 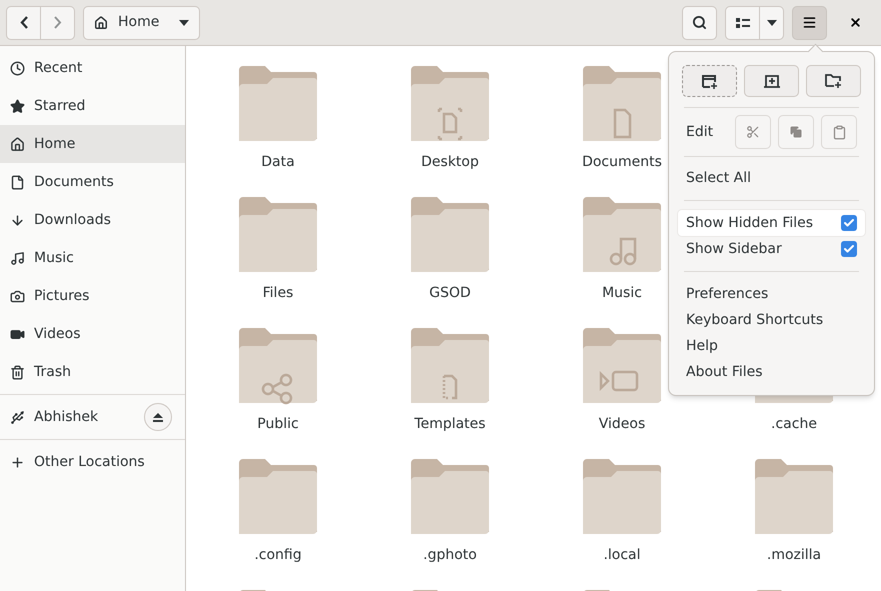 I want to click on sidebar-item: Documents, so click(x=92, y=182).